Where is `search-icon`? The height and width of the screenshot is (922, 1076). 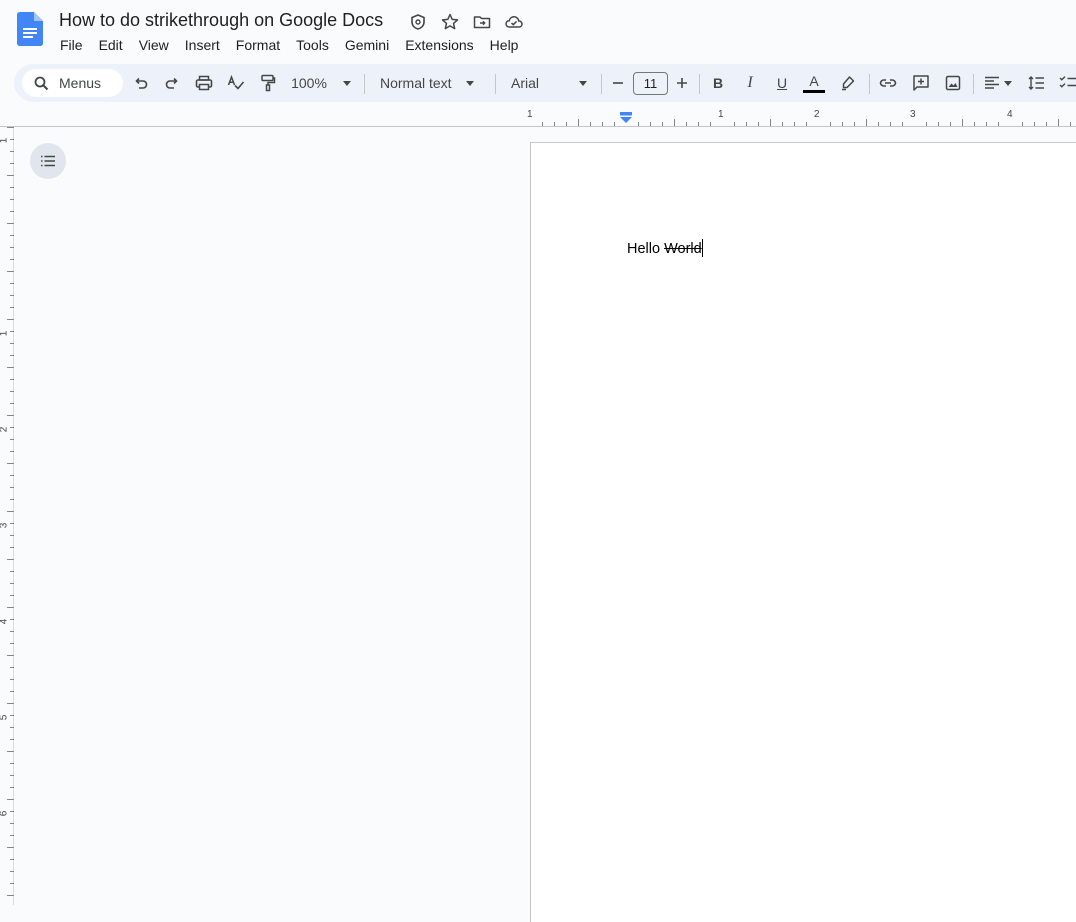 search-icon is located at coordinates (41, 83).